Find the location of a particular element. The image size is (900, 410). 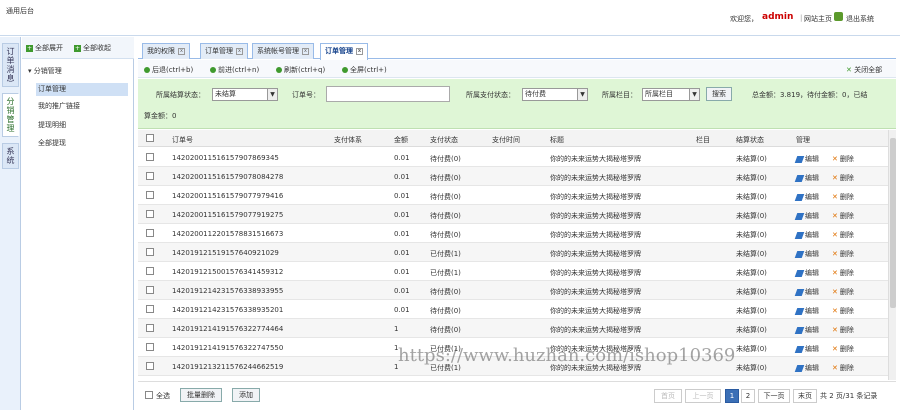

vtab-system: 系统 is located at coordinates (10, 156).